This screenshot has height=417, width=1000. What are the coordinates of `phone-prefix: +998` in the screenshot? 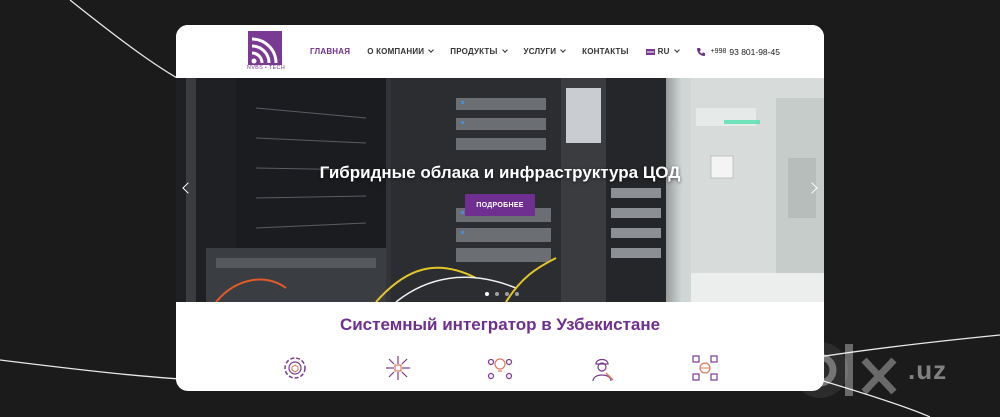 It's located at (718, 51).